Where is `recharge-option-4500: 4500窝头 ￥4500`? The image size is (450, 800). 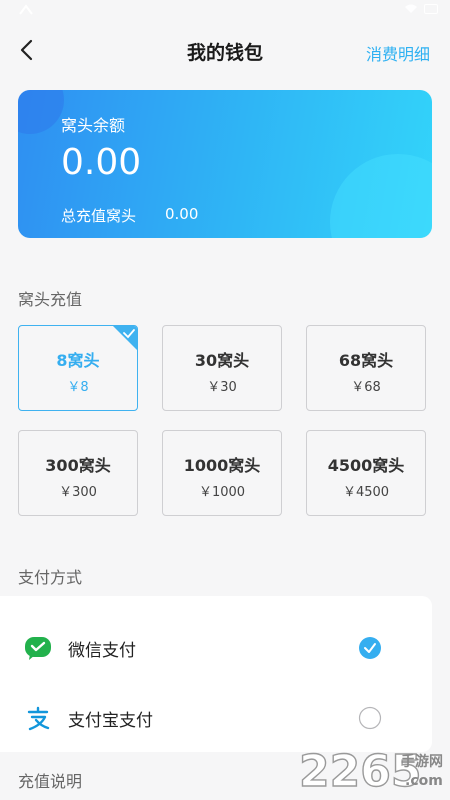 recharge-option-4500: 4500窝头 ￥4500 is located at coordinates (366, 473).